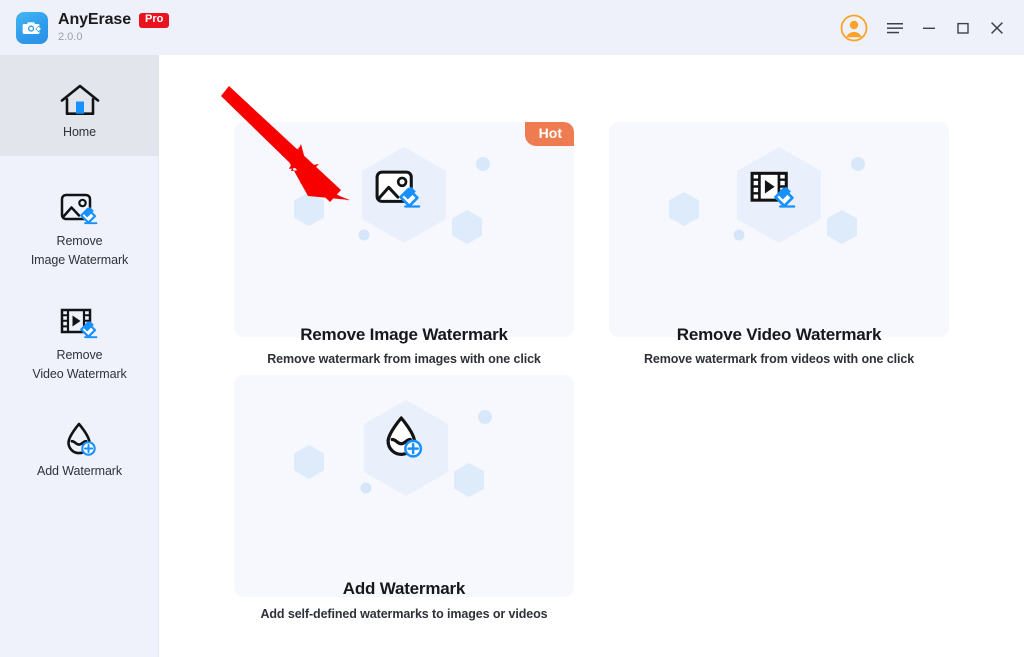 This screenshot has width=1024, height=657. Describe the element at coordinates (404, 588) in the screenshot. I see `card-title-add-watermark: Add Watermark` at that location.